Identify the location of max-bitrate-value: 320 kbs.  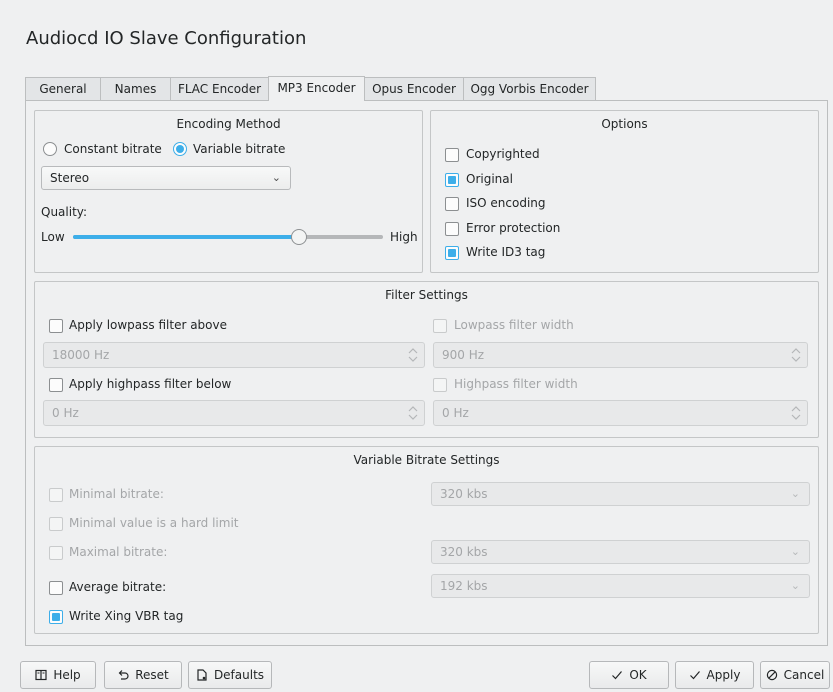
(464, 552).